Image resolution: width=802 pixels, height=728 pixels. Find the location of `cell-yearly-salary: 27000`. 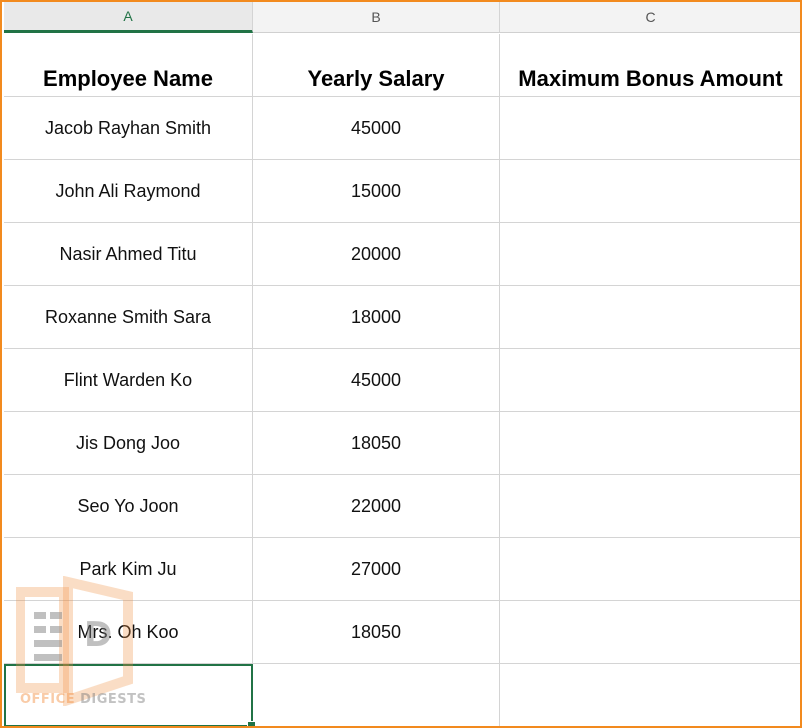

cell-yearly-salary: 27000 is located at coordinates (376, 569).